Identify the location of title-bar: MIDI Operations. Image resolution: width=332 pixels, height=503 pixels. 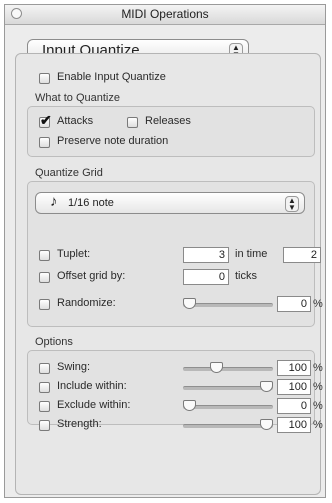
(165, 15).